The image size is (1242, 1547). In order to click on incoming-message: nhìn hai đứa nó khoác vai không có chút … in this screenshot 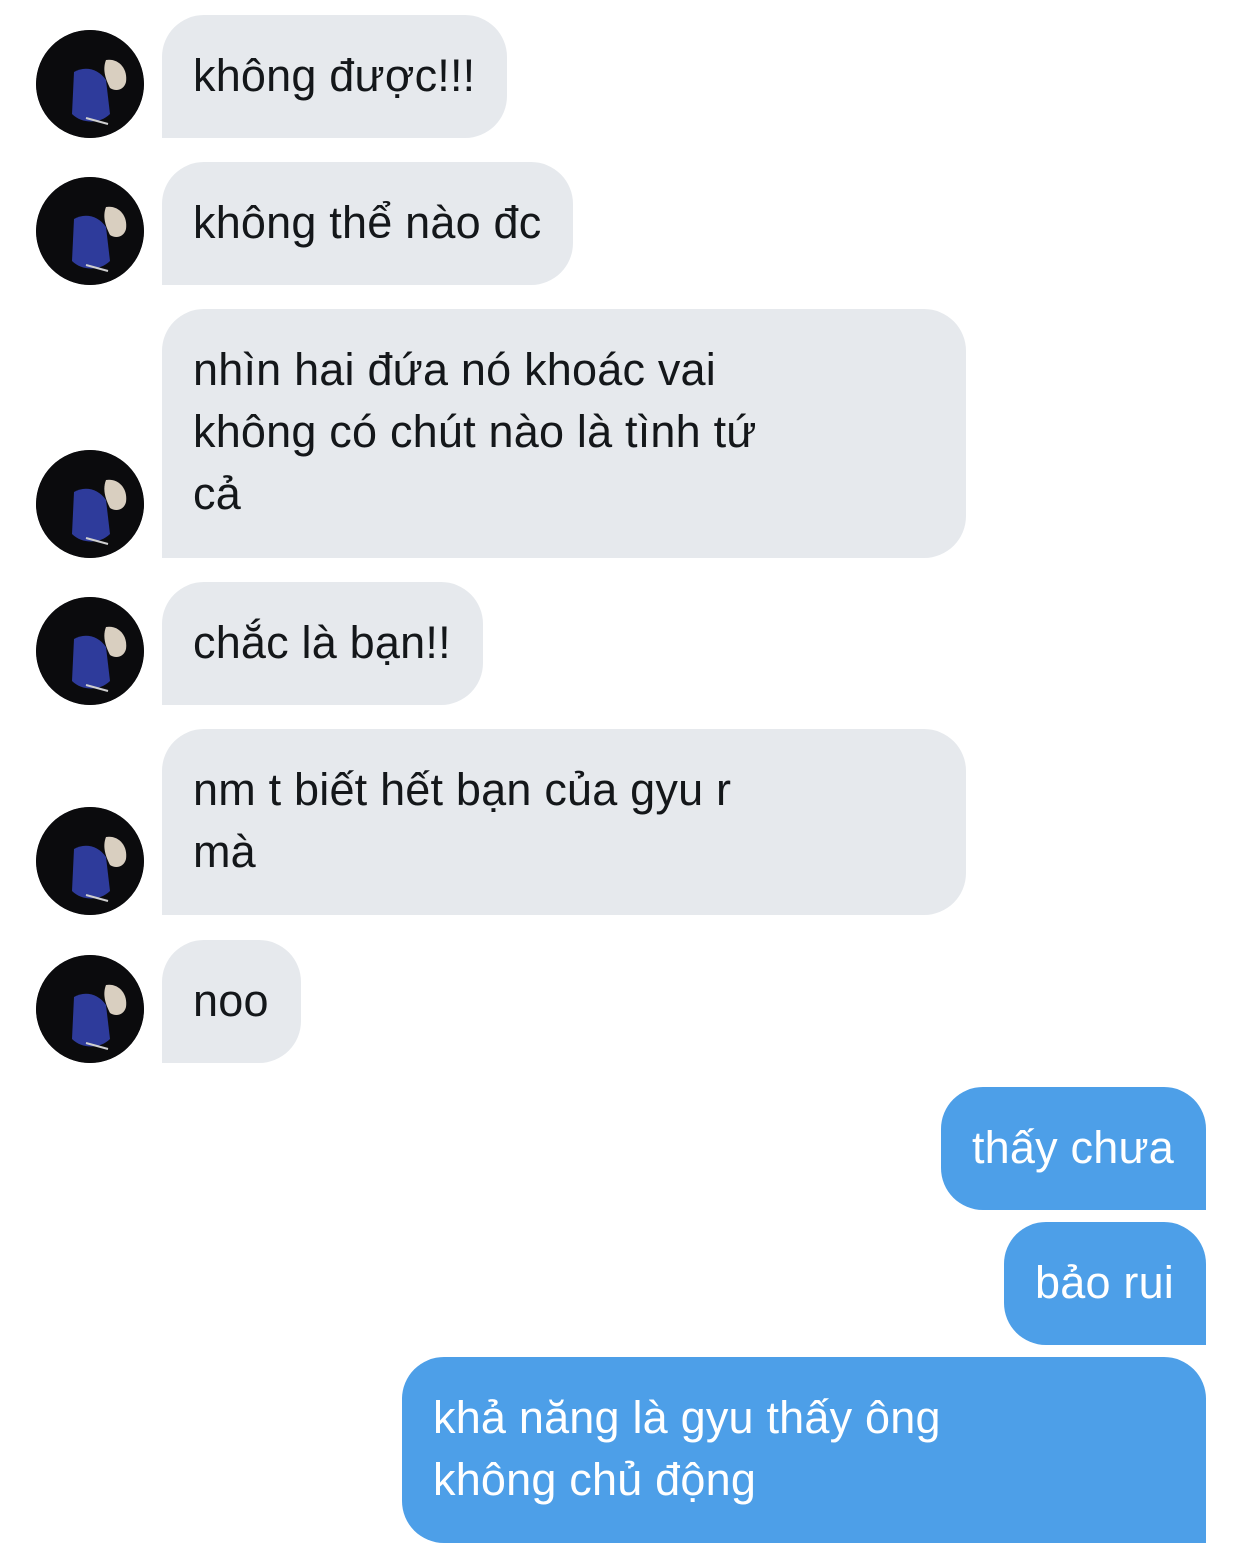, I will do `click(564, 433)`.